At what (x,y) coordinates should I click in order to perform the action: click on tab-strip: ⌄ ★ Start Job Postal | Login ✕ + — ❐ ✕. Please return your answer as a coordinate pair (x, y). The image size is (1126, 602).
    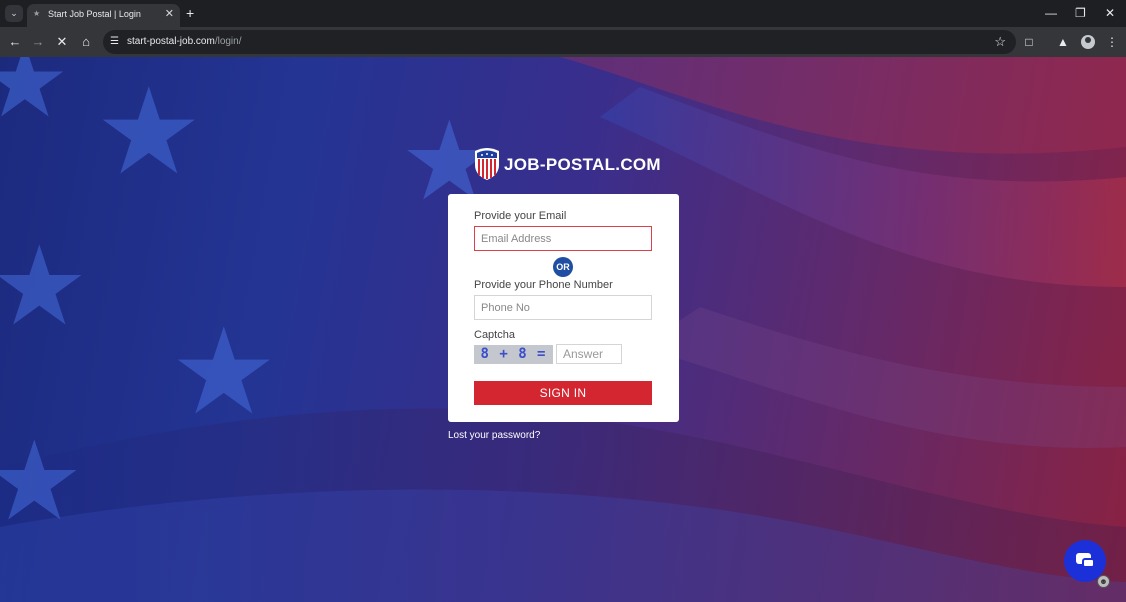
    Looking at the image, I should click on (563, 13).